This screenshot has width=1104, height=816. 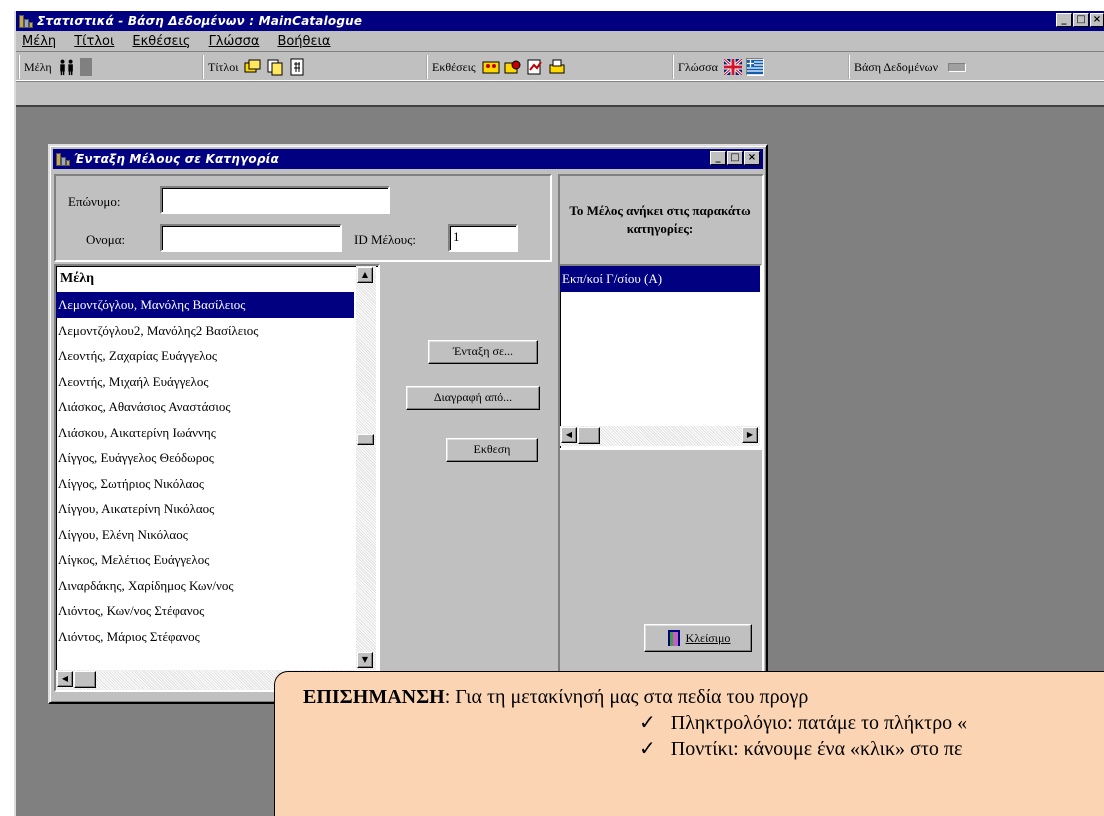 I want to click on member-list-item: Λεμοντζόγλου2, Μανόλης2 Βασίλειος, so click(x=205, y=331).